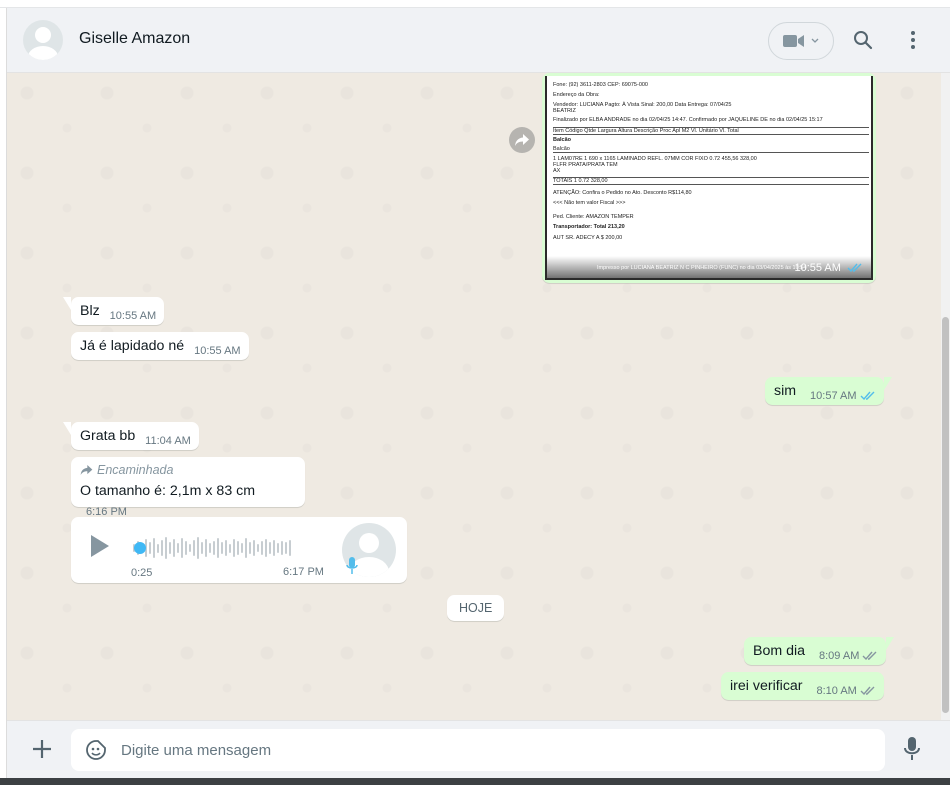  I want to click on message-time: 8:09 AM, so click(848, 656).